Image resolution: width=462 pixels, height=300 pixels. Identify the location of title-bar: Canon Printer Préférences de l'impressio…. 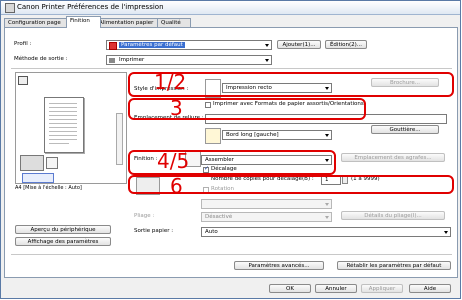
(230, 8).